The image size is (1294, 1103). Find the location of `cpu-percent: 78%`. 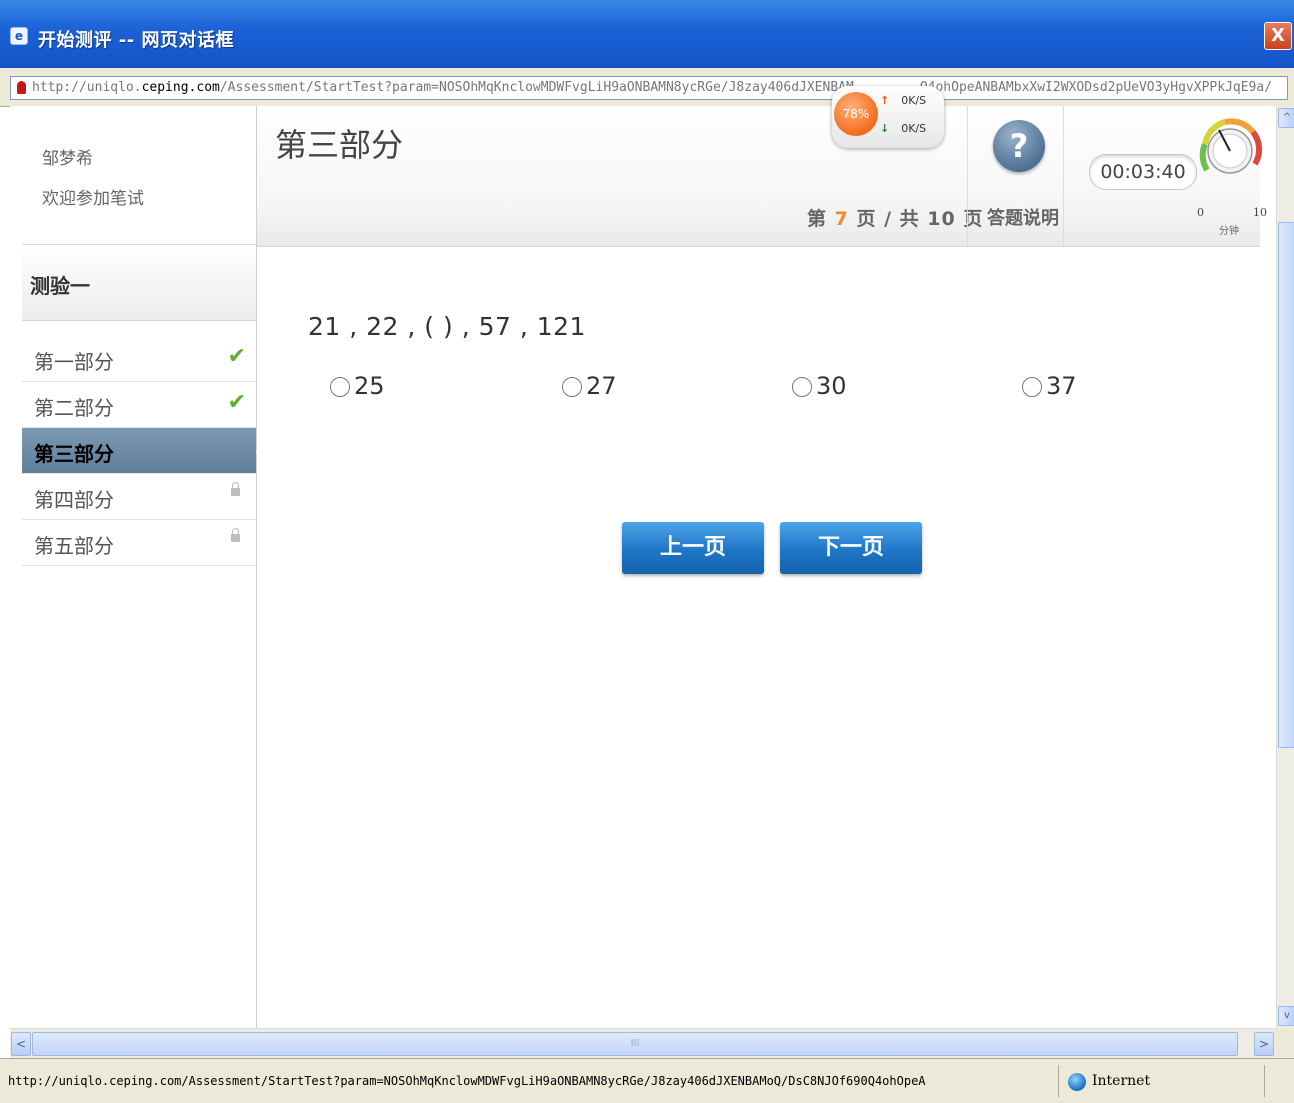

cpu-percent: 78% is located at coordinates (856, 114).